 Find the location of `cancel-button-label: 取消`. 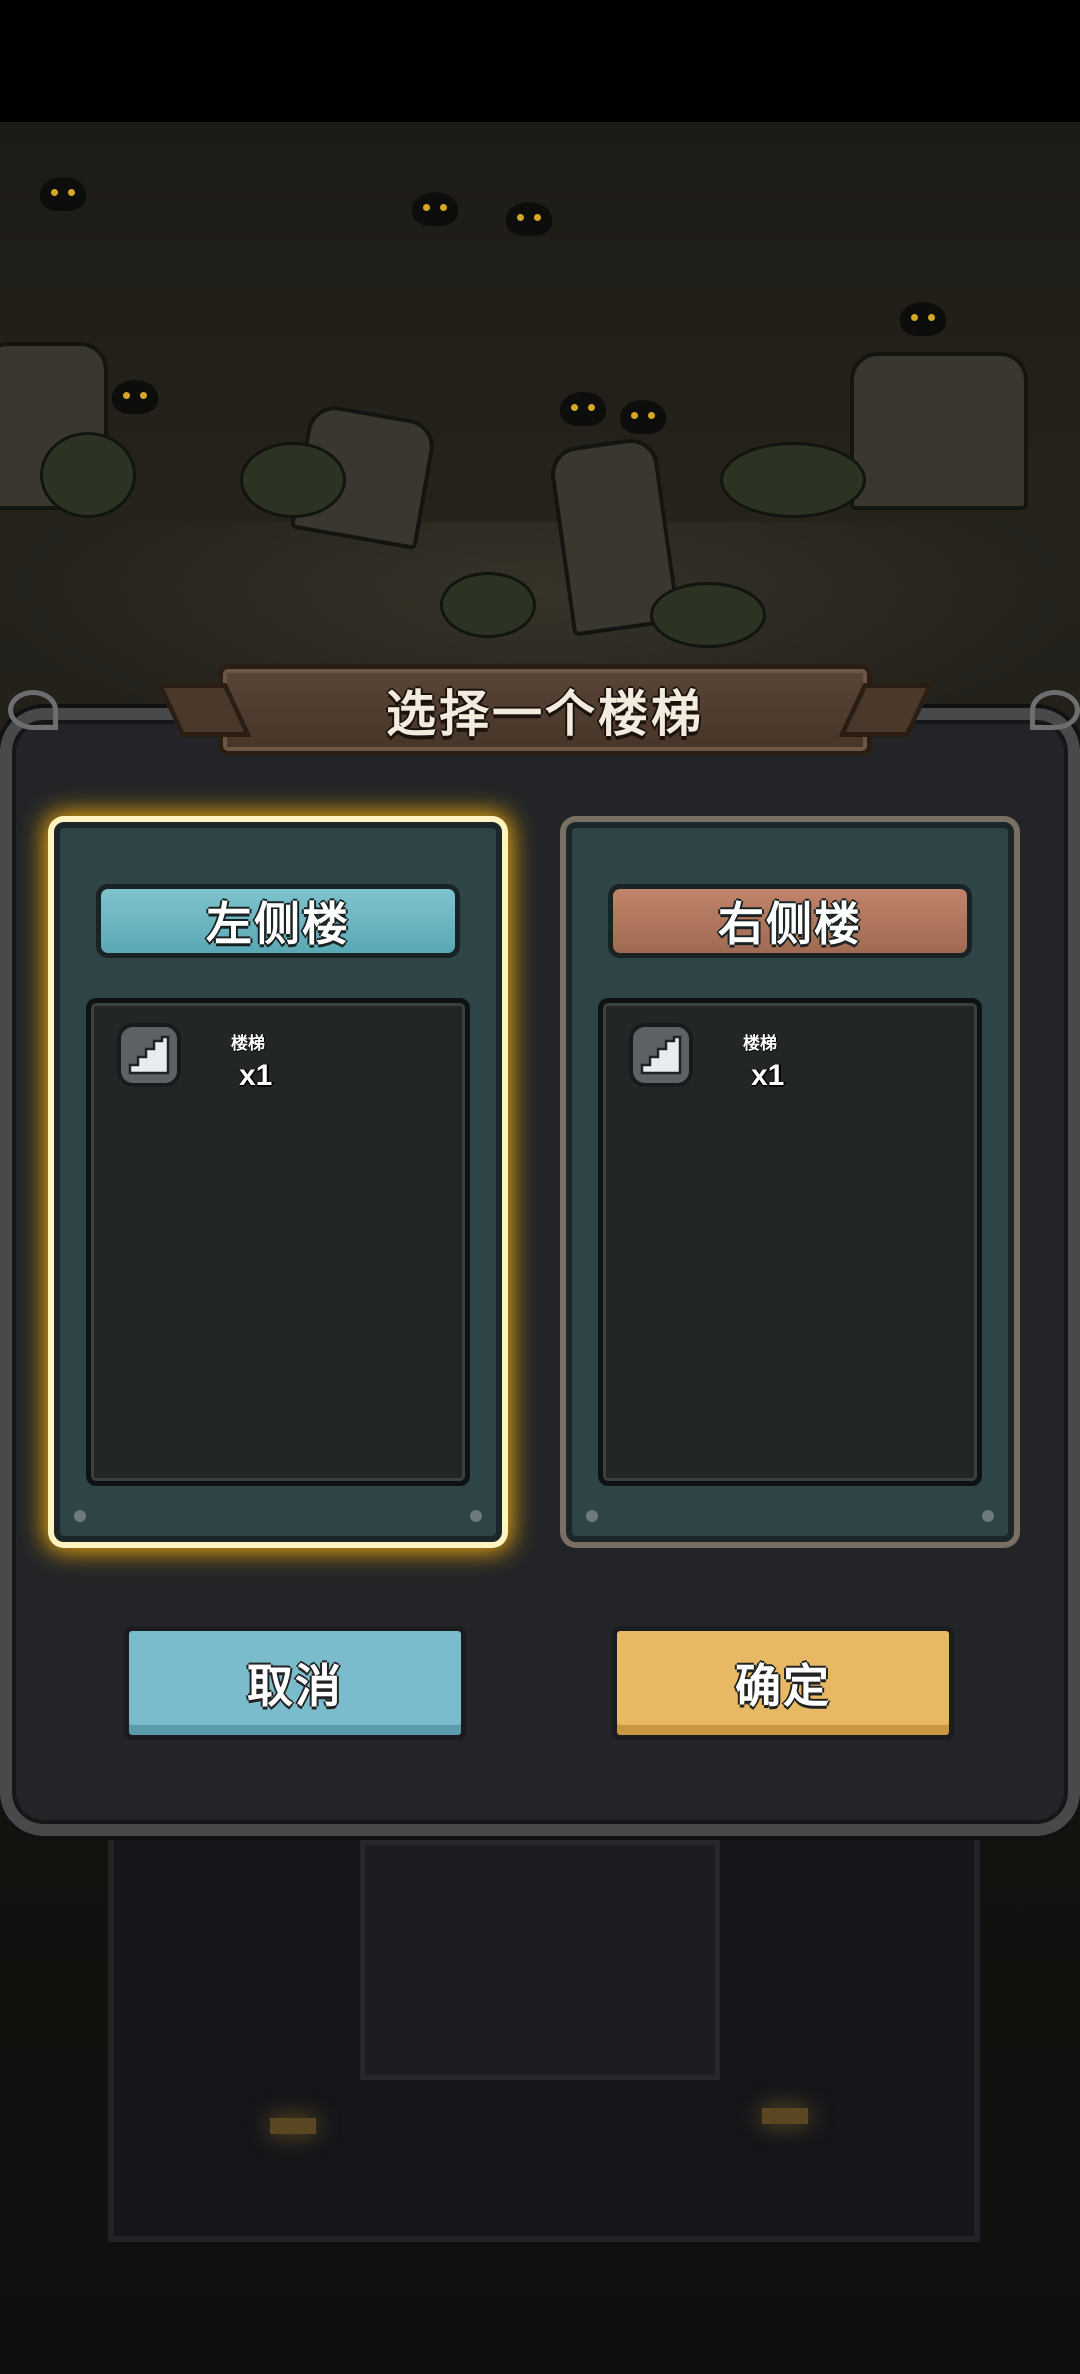

cancel-button-label: 取消 is located at coordinates (295, 1686).